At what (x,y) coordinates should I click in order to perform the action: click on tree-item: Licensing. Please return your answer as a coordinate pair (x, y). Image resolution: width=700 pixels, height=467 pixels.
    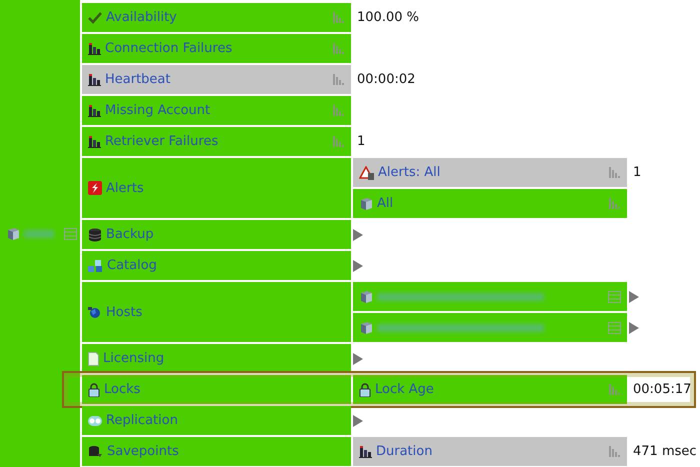
    Looking at the image, I should click on (216, 358).